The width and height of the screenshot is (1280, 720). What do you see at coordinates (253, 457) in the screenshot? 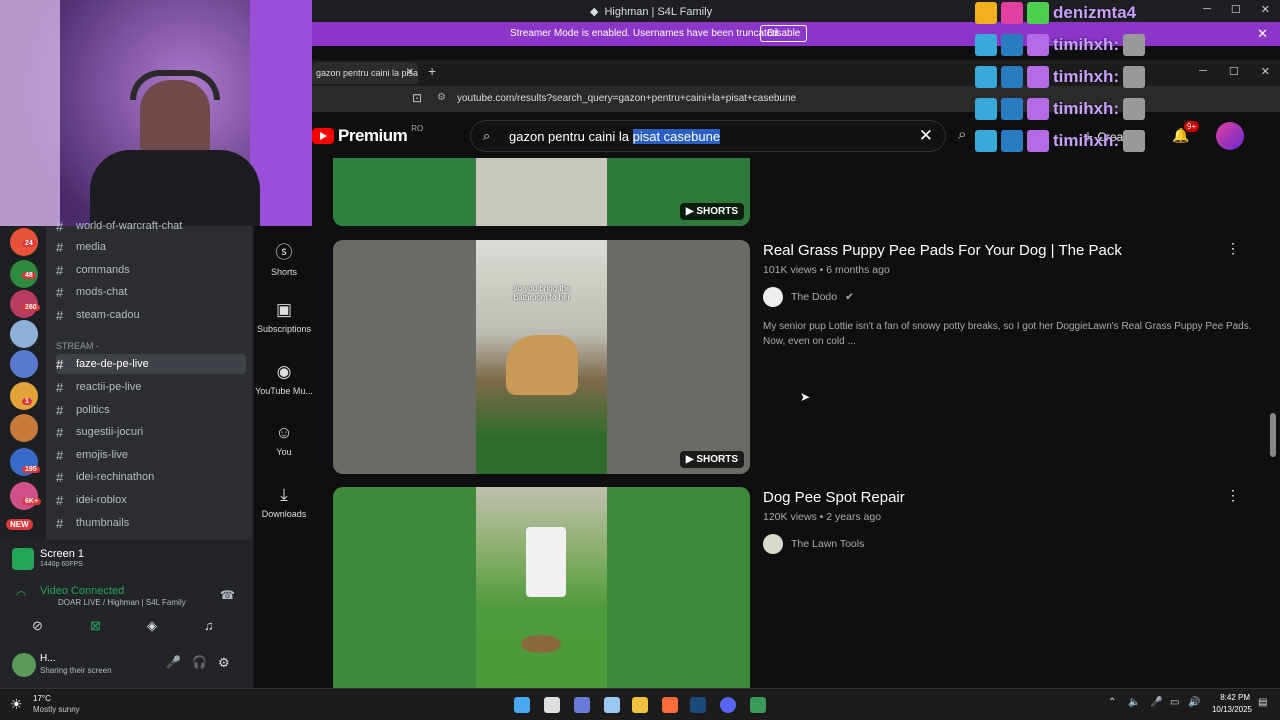
I see `panel-divider` at bounding box center [253, 457].